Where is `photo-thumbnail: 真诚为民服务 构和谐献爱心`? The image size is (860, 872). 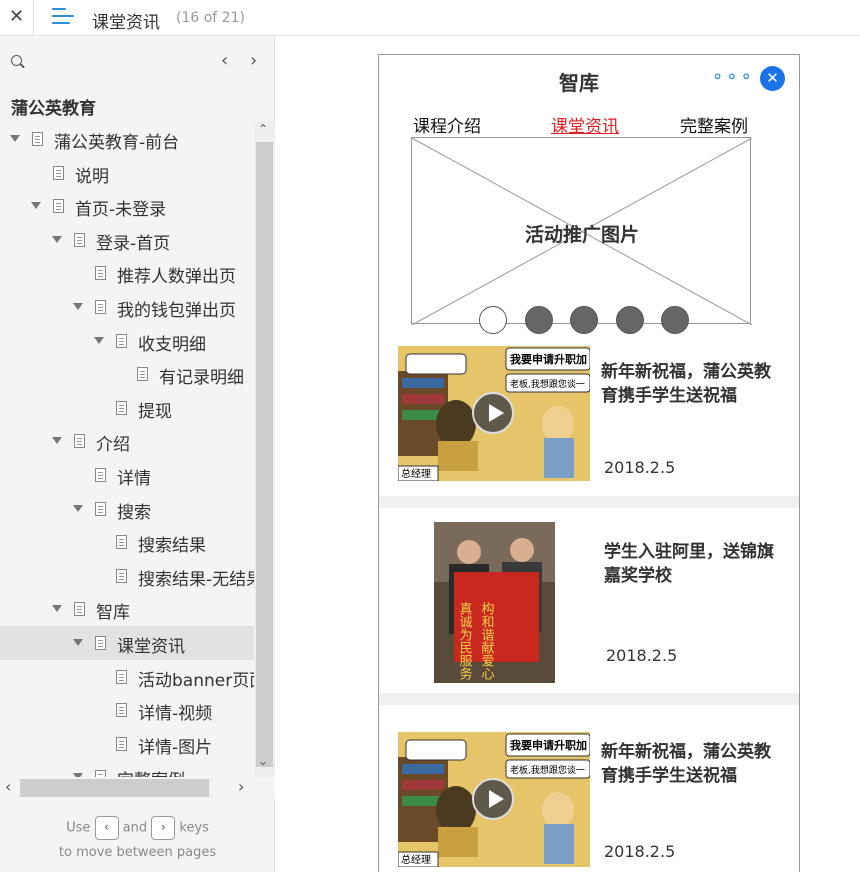 photo-thumbnail: 真诚为民服务 构和谐献爱心 is located at coordinates (494, 602).